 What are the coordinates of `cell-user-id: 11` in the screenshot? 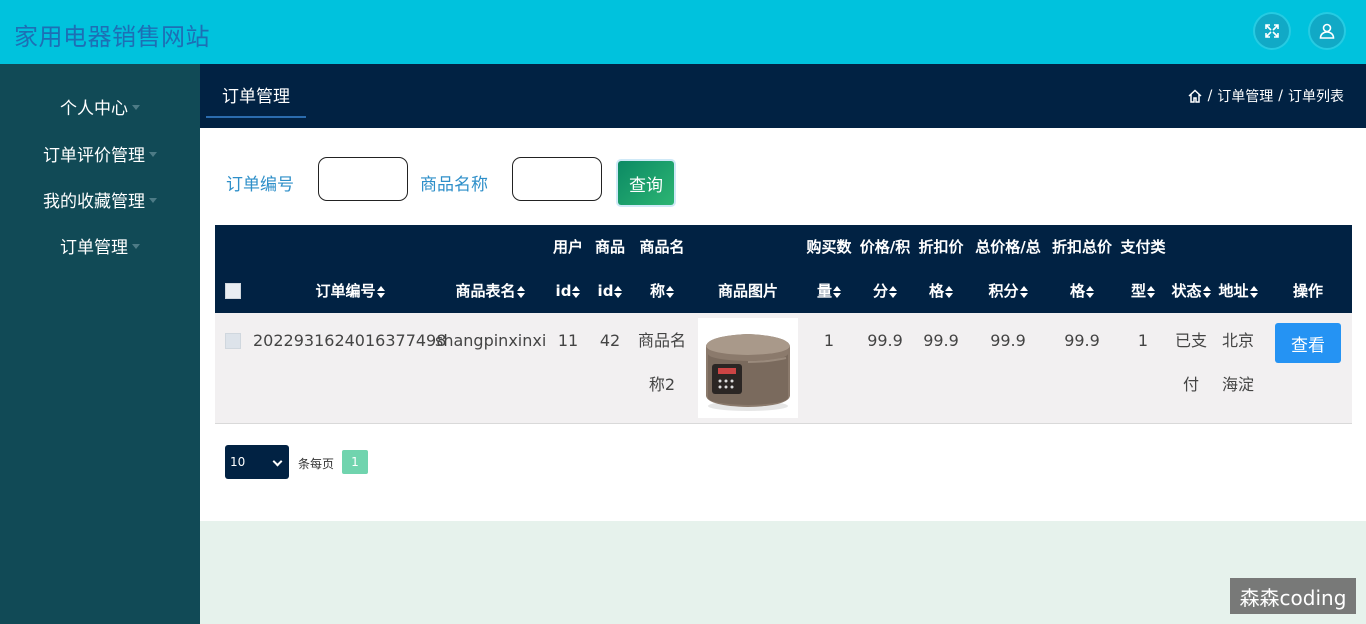 It's located at (568, 340).